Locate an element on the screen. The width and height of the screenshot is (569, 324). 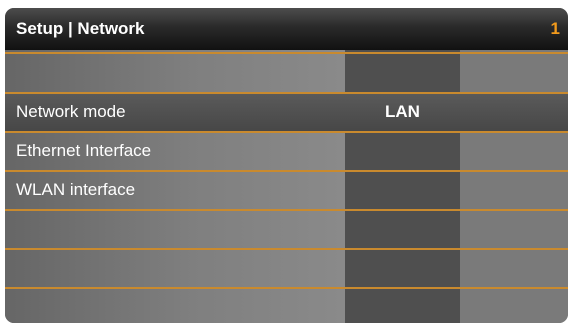
page-number: 1 is located at coordinates (555, 28).